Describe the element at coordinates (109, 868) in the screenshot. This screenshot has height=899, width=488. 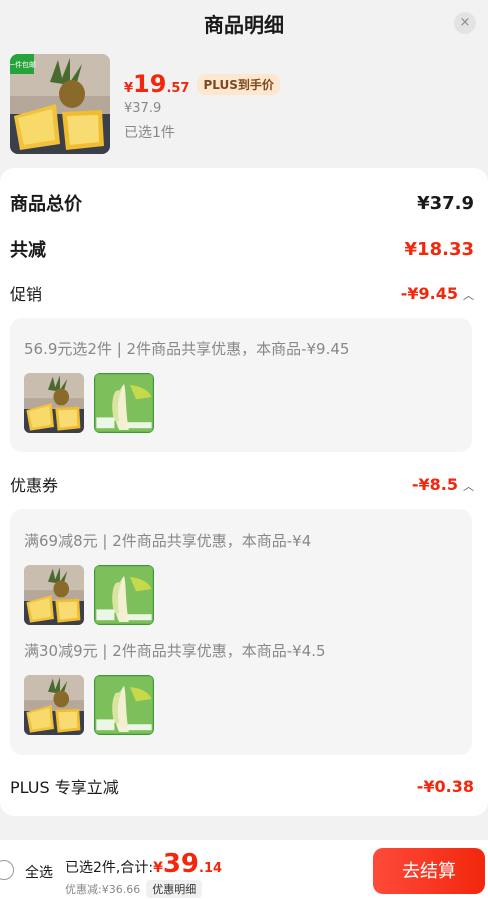
I see `summary-prefix: 已选2件,合计:` at that location.